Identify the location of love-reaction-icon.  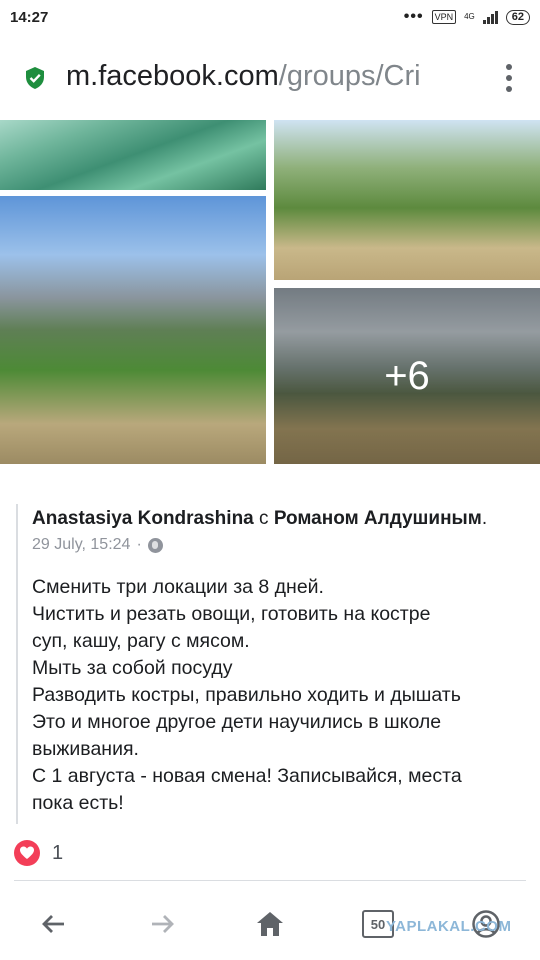
(27, 853).